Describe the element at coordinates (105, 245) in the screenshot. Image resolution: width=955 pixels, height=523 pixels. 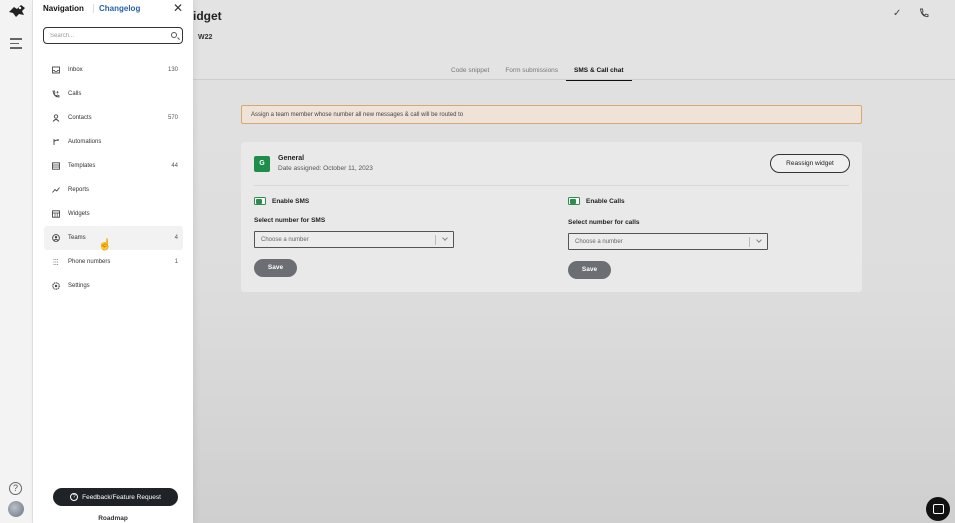
I see `hand-cursor-icon: ☝` at that location.